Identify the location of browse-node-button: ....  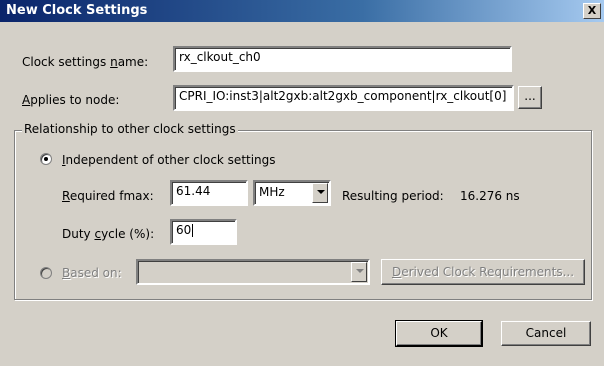
(530, 97).